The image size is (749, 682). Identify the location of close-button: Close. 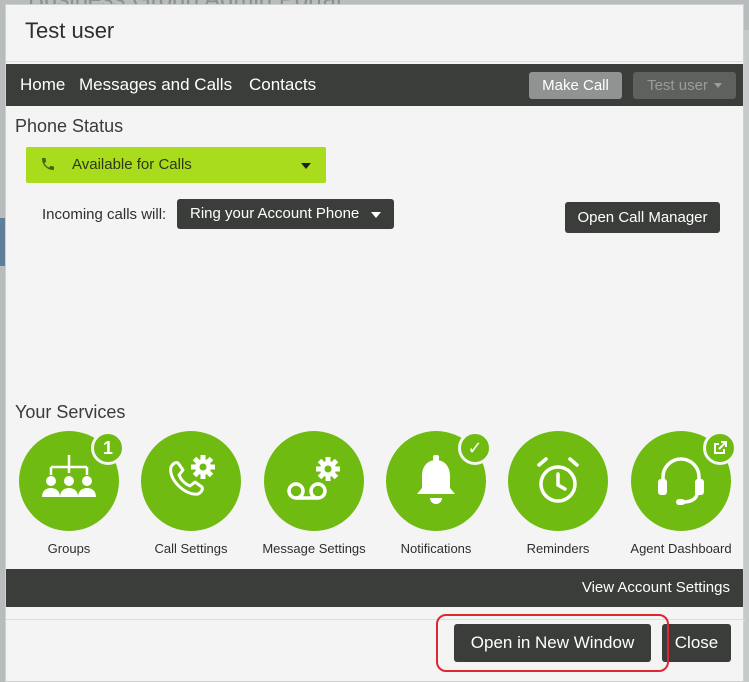
(696, 643).